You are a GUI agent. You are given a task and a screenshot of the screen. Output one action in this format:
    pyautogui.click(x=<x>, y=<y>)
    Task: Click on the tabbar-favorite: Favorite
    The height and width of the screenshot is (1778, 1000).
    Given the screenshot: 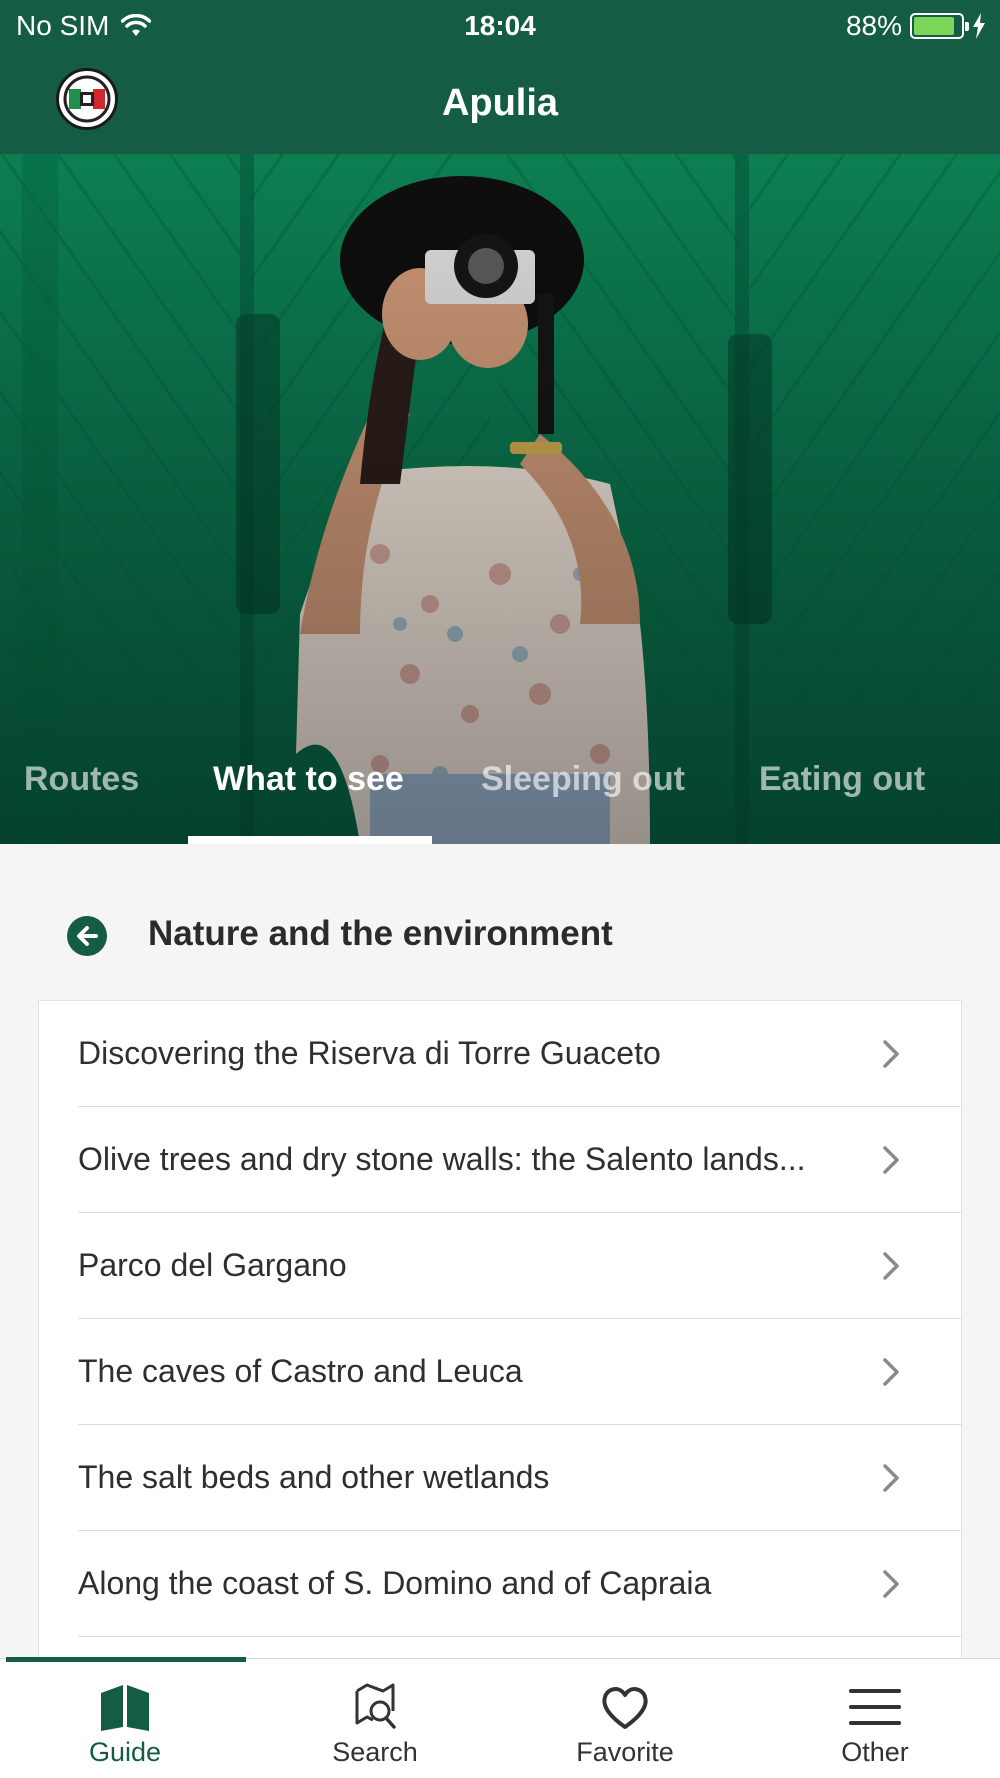 What is the action you would take?
    pyautogui.click(x=625, y=1718)
    